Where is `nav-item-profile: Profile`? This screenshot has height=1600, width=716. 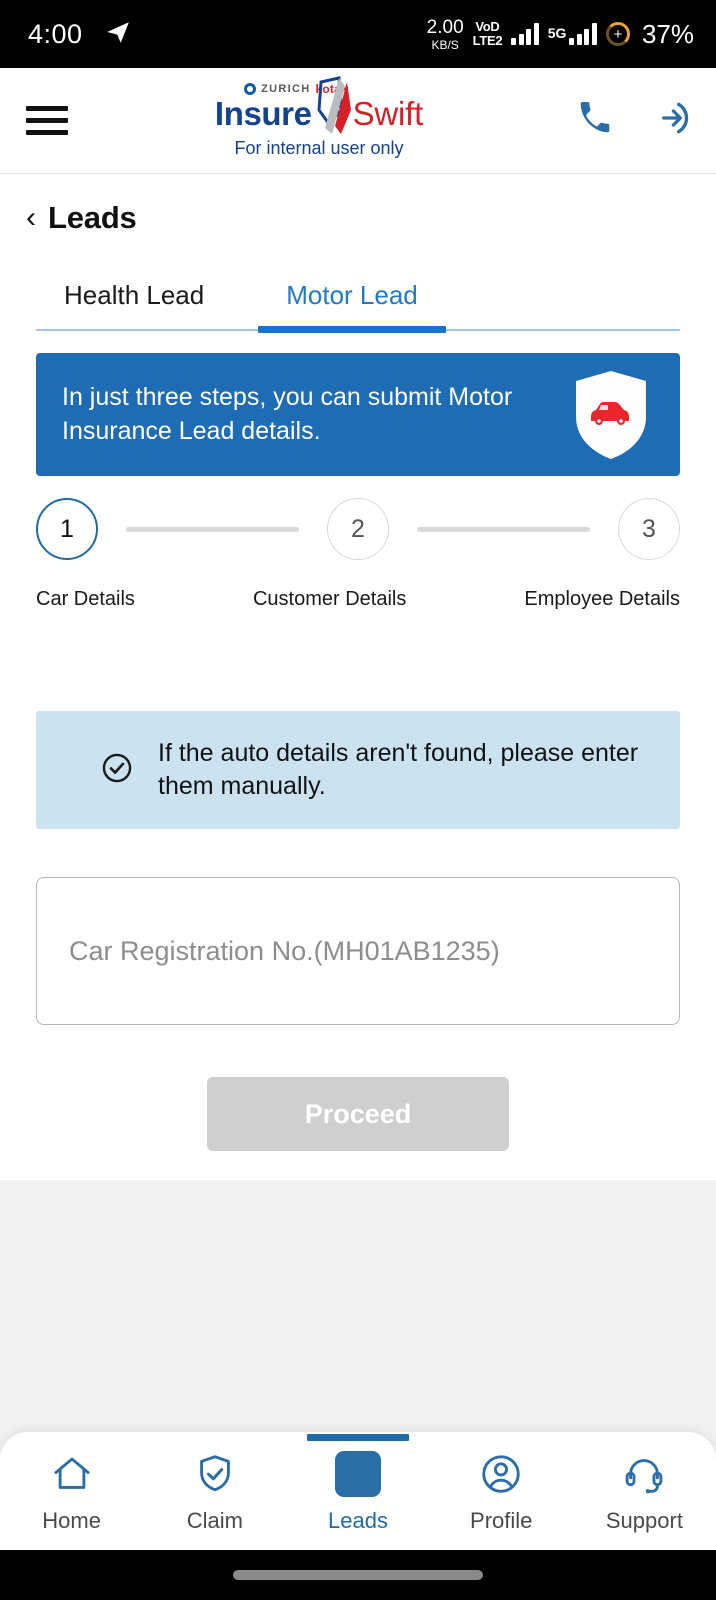
nav-item-profile: Profile is located at coordinates (501, 1491).